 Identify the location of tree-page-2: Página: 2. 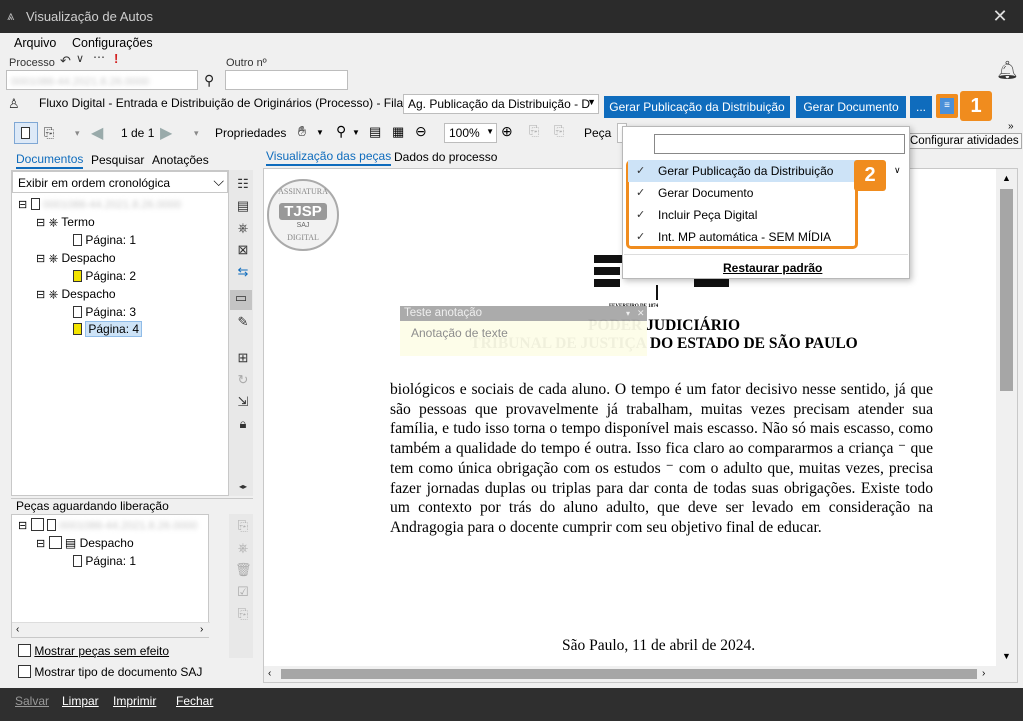
(104, 276).